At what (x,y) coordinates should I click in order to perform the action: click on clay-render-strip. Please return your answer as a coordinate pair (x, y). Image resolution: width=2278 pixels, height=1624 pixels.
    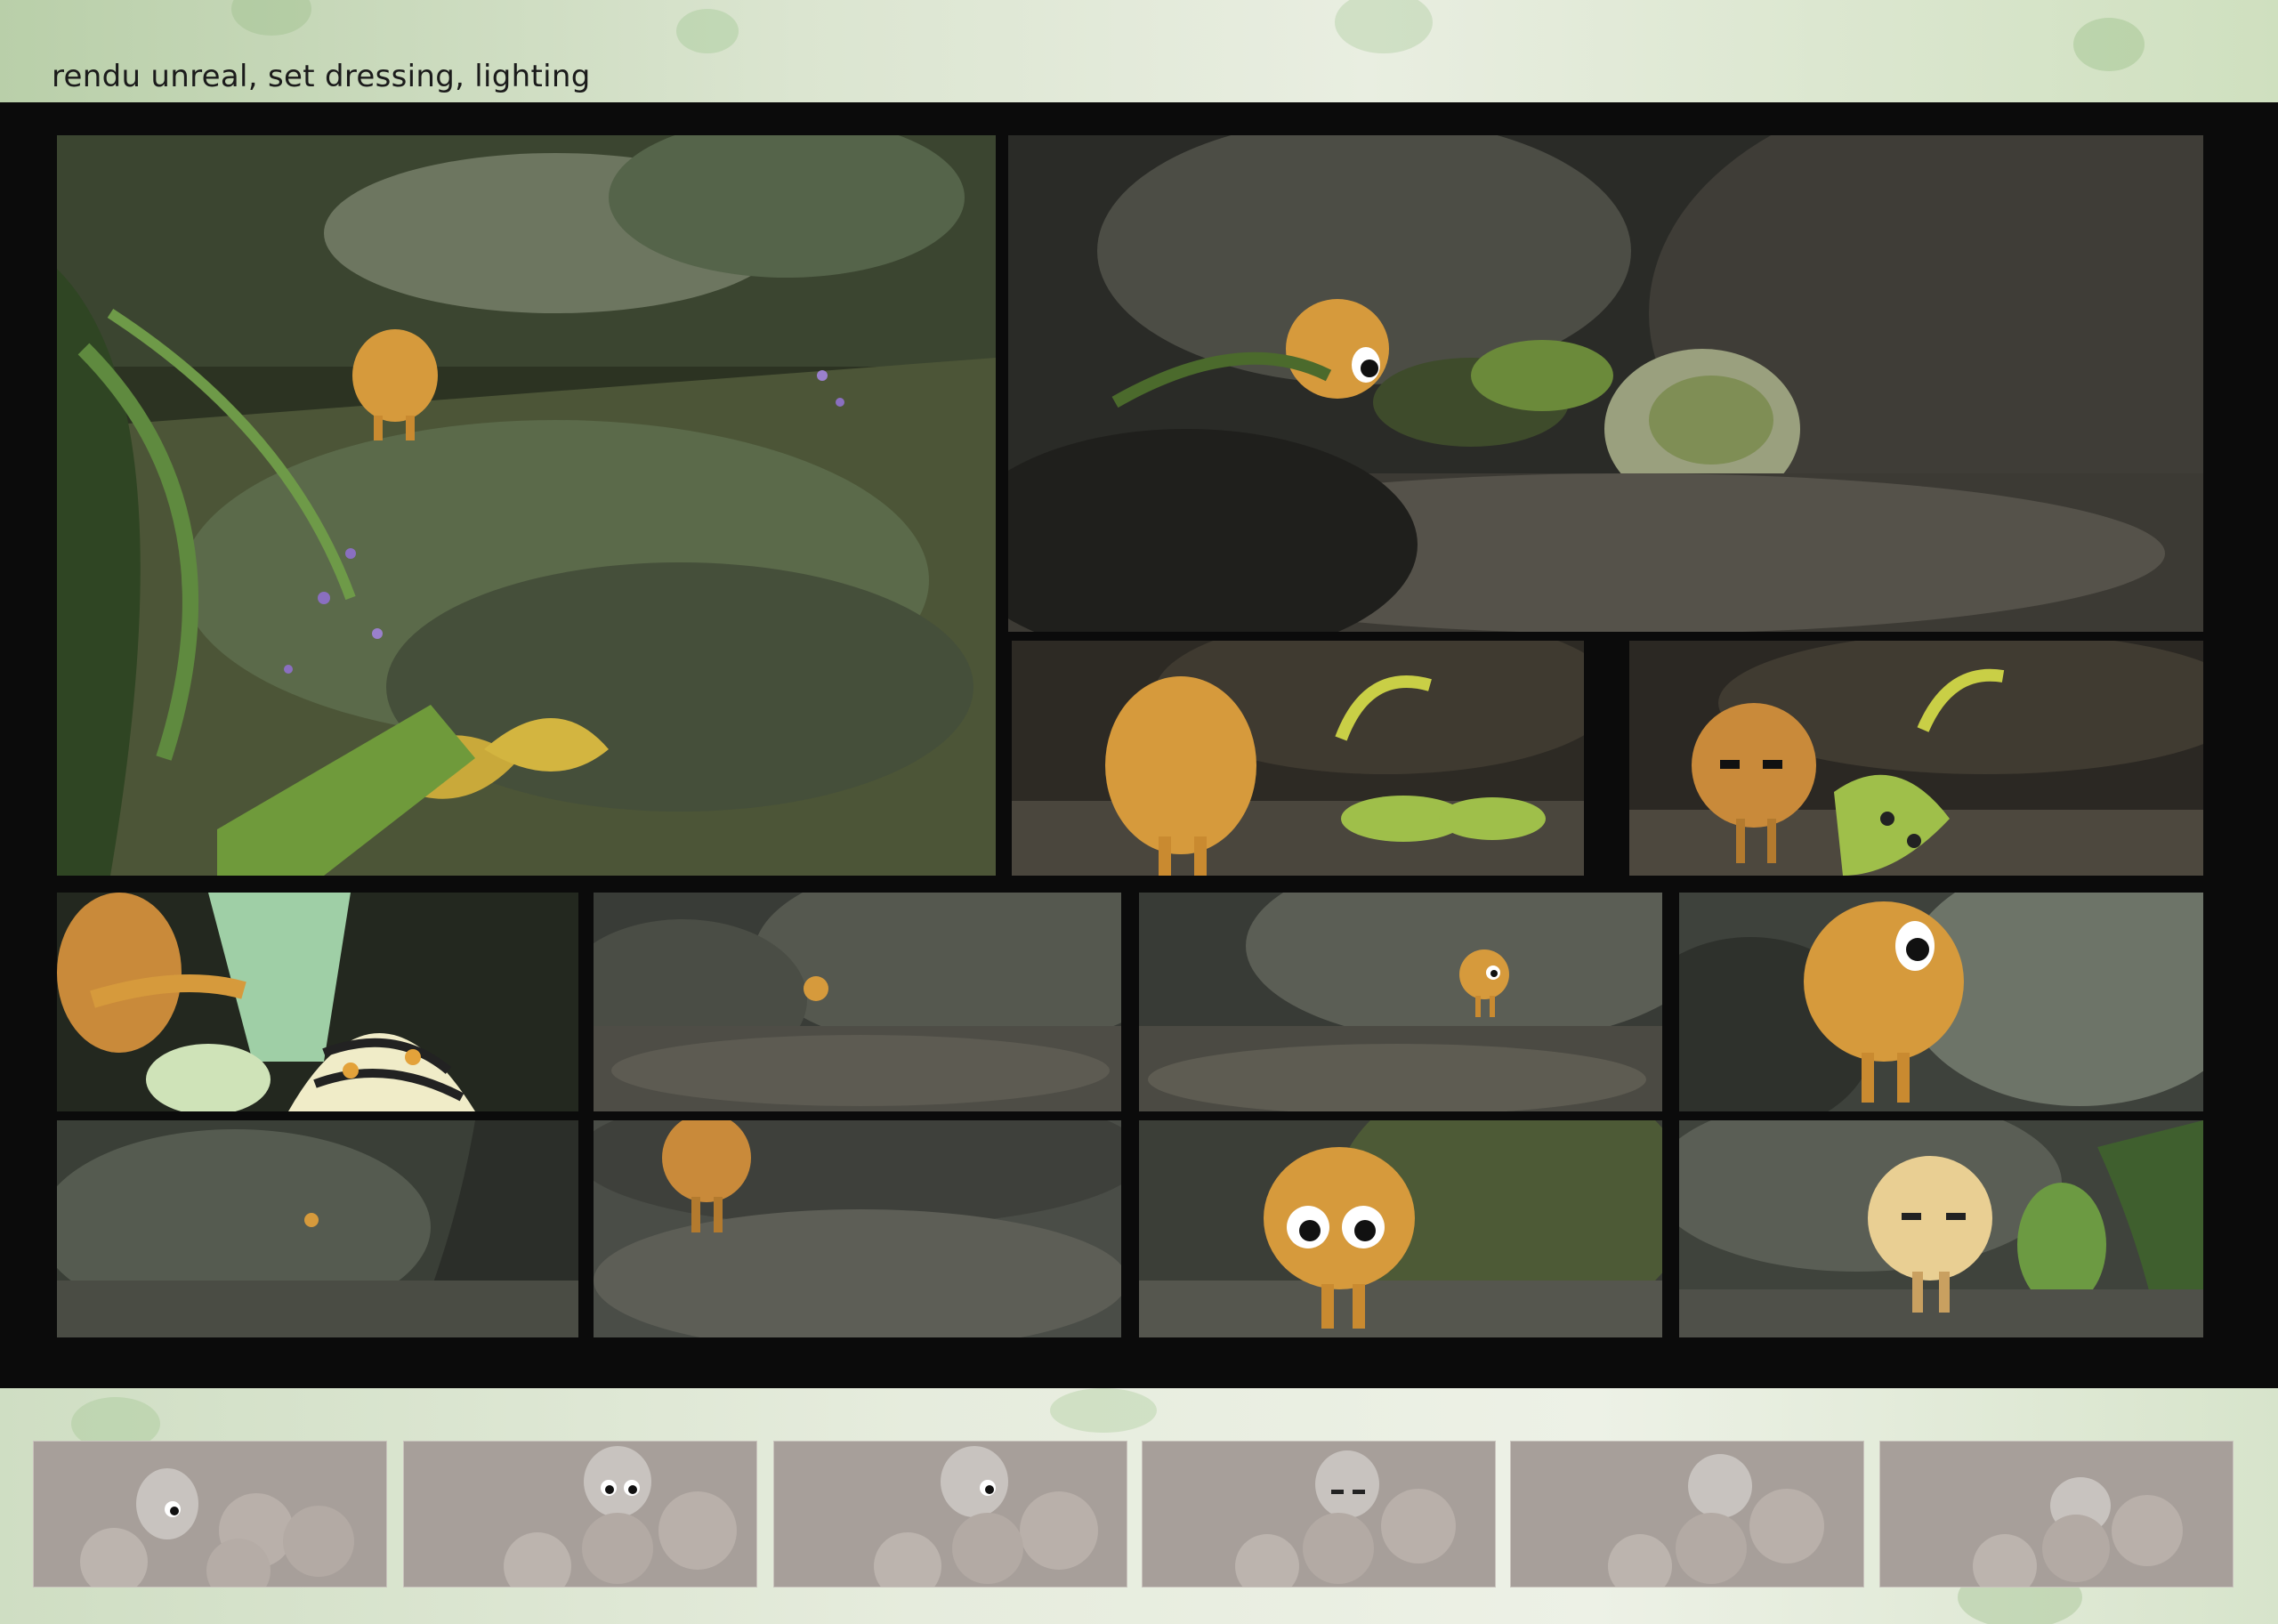
    Looking at the image, I should click on (1139, 1506).